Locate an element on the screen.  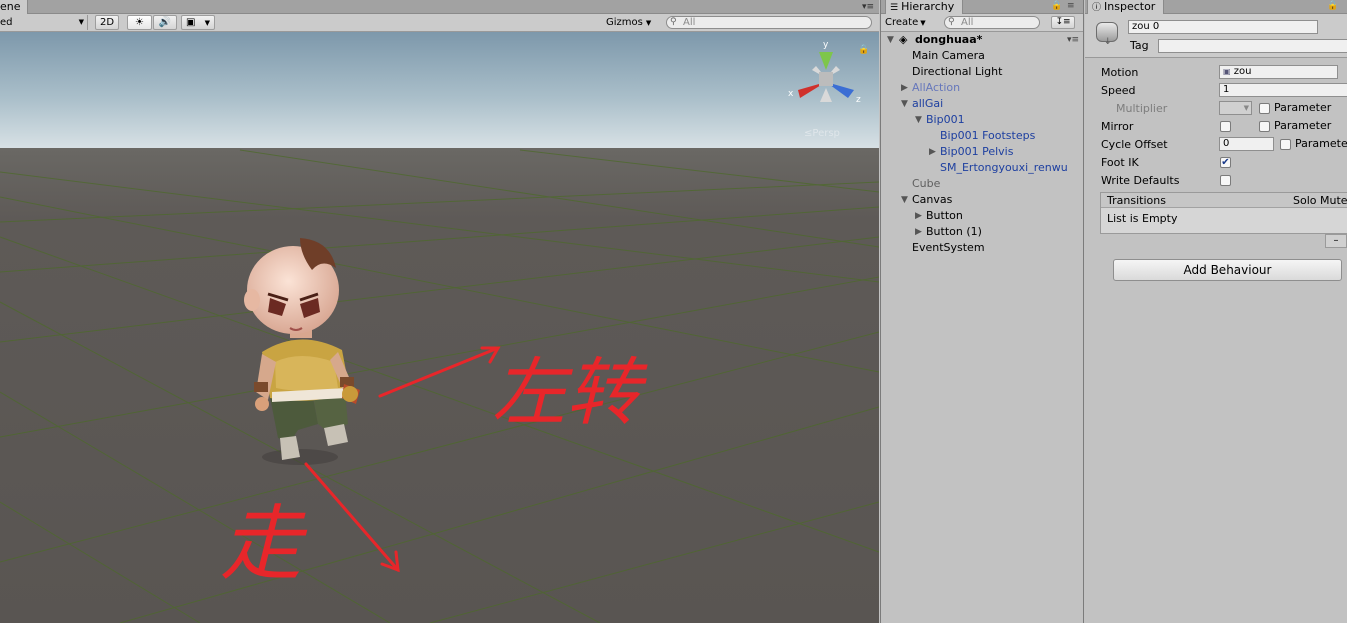
hierarchy-item-label: AllAction is located at coordinates (936, 87).